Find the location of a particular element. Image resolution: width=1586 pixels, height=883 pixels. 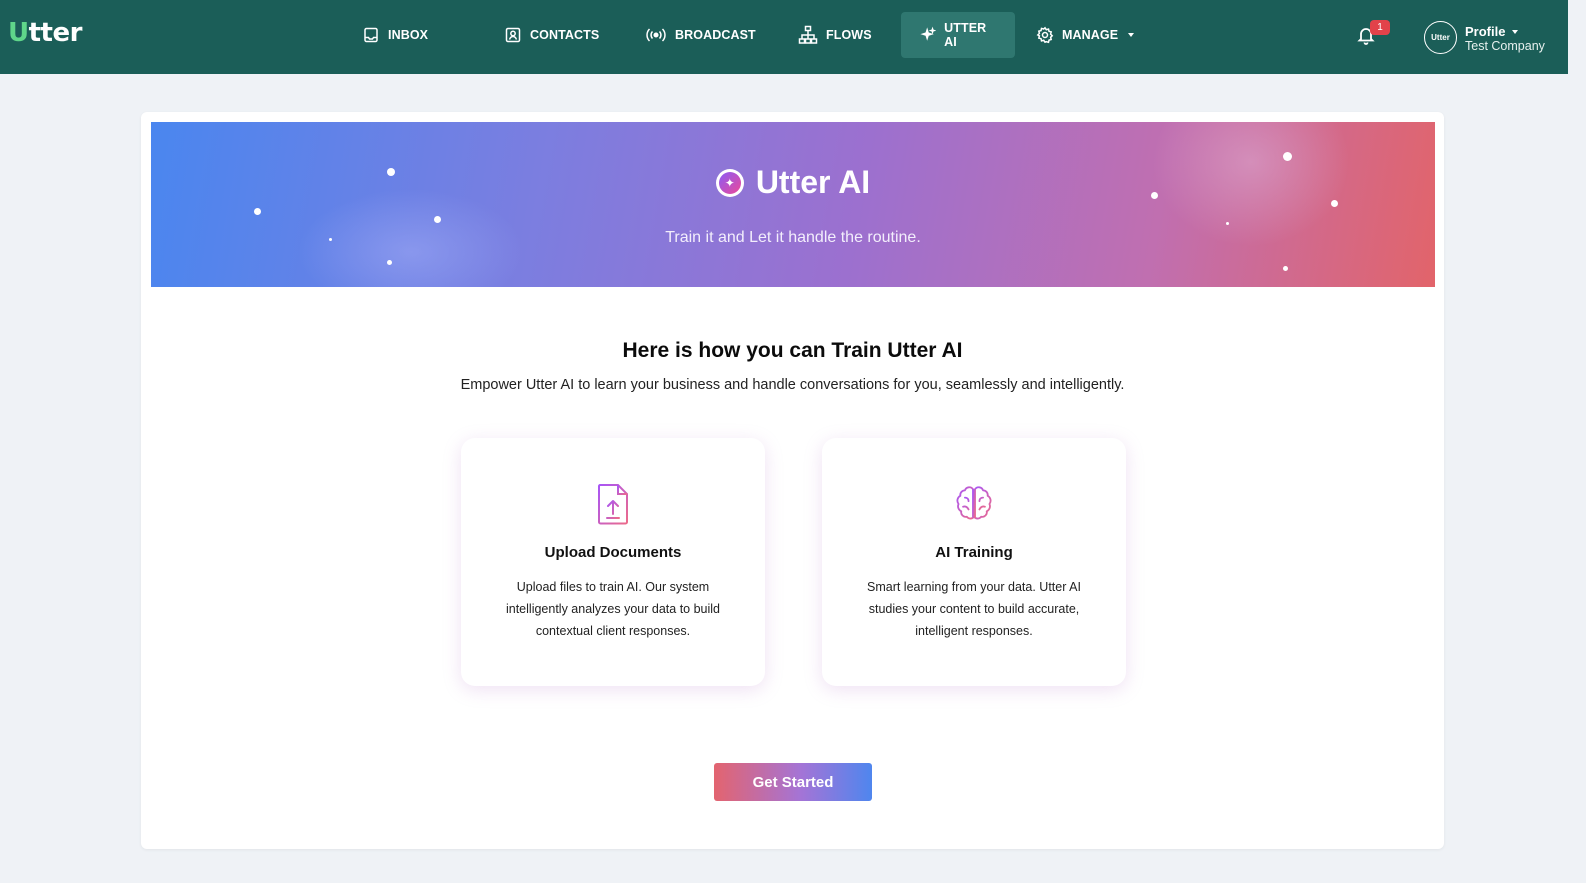

brain-icon is located at coordinates (974, 503).